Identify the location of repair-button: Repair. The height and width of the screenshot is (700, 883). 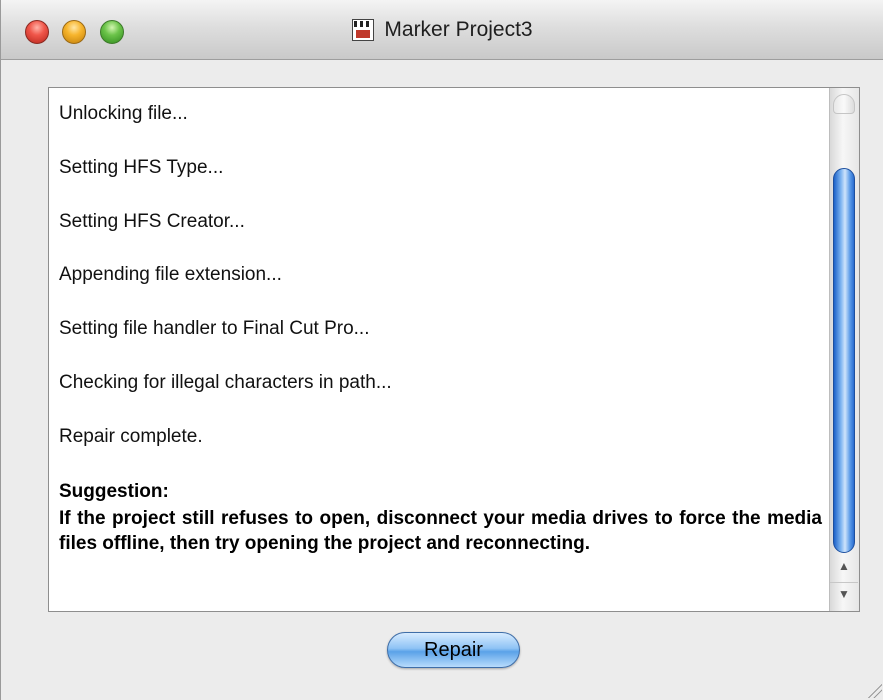
(453, 650).